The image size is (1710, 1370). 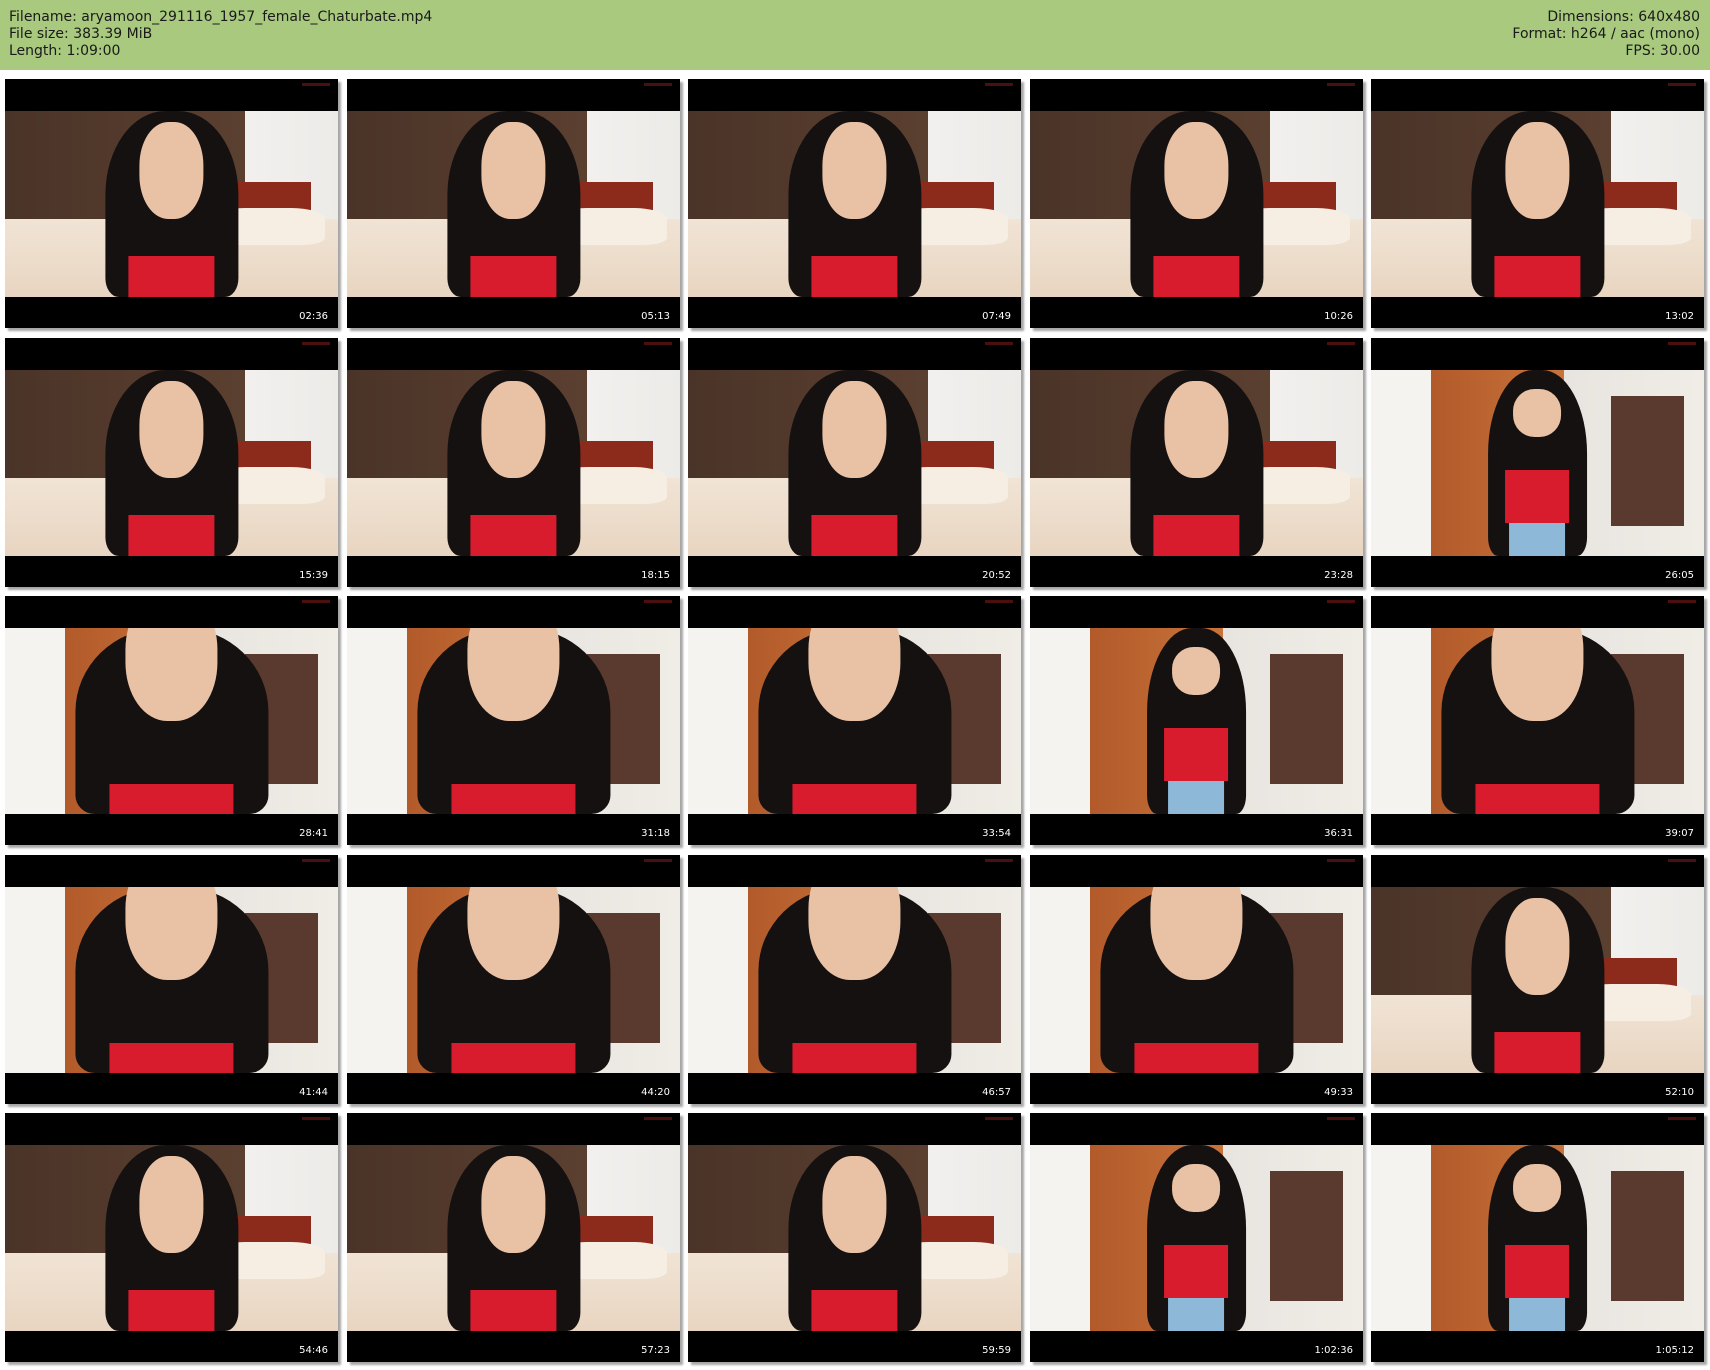 I want to click on video-thumbnail: 15:39, so click(x=171, y=462).